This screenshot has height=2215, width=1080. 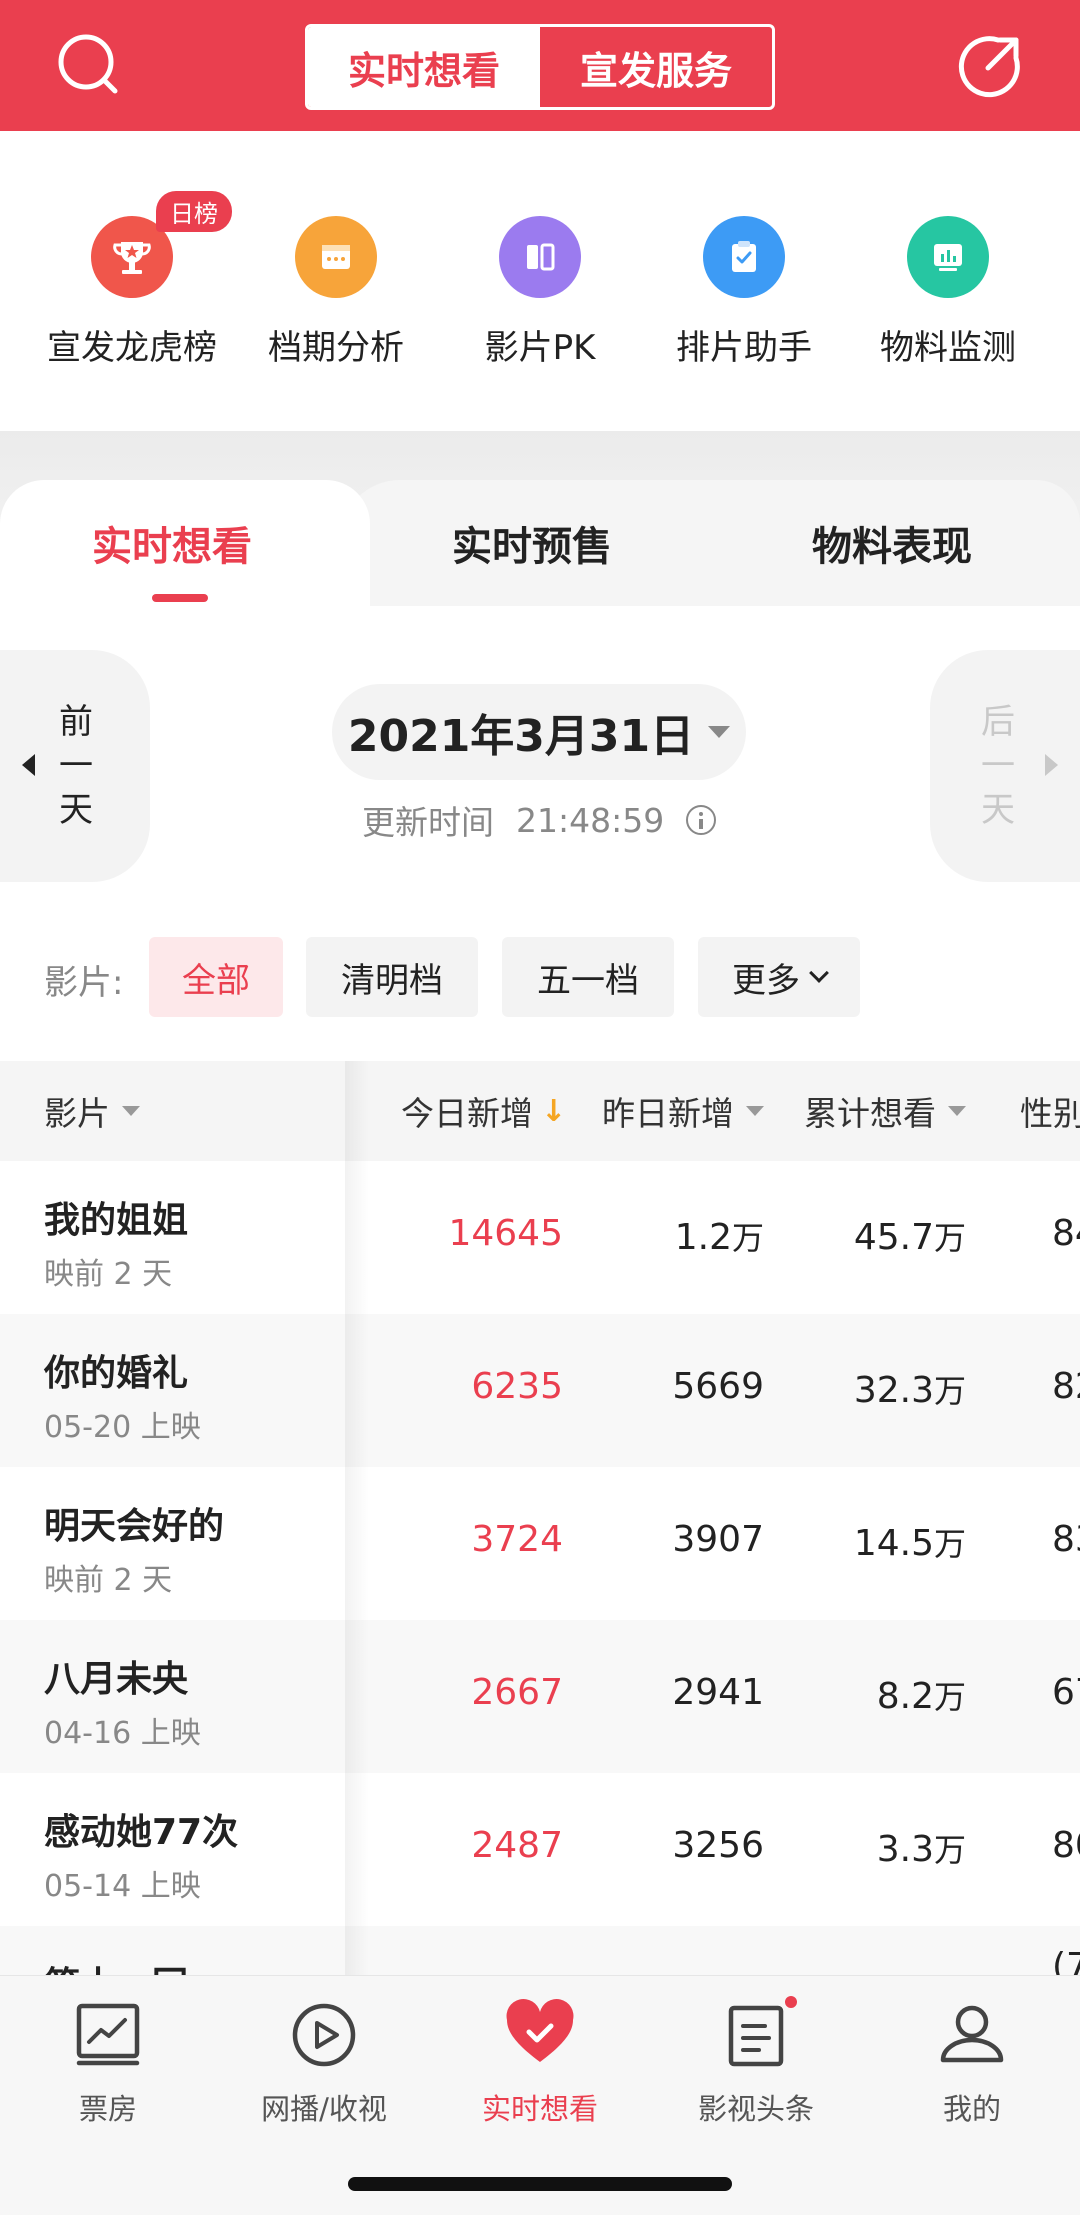 I want to click on table-row: 你的婚礼 05-20 上映 6235 5669 32.3万 82, so click(x=540, y=1390).